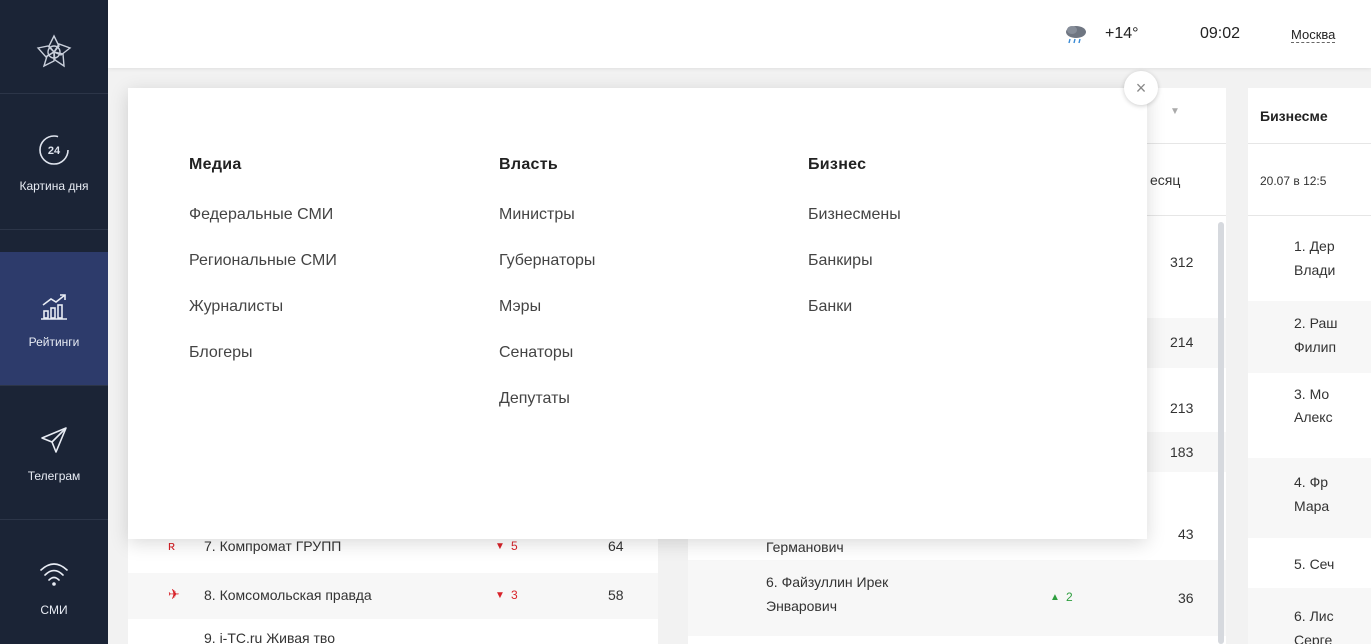  What do you see at coordinates (547, 401) in the screenshot?
I see `menu-item-deputies: Депутаты` at bounding box center [547, 401].